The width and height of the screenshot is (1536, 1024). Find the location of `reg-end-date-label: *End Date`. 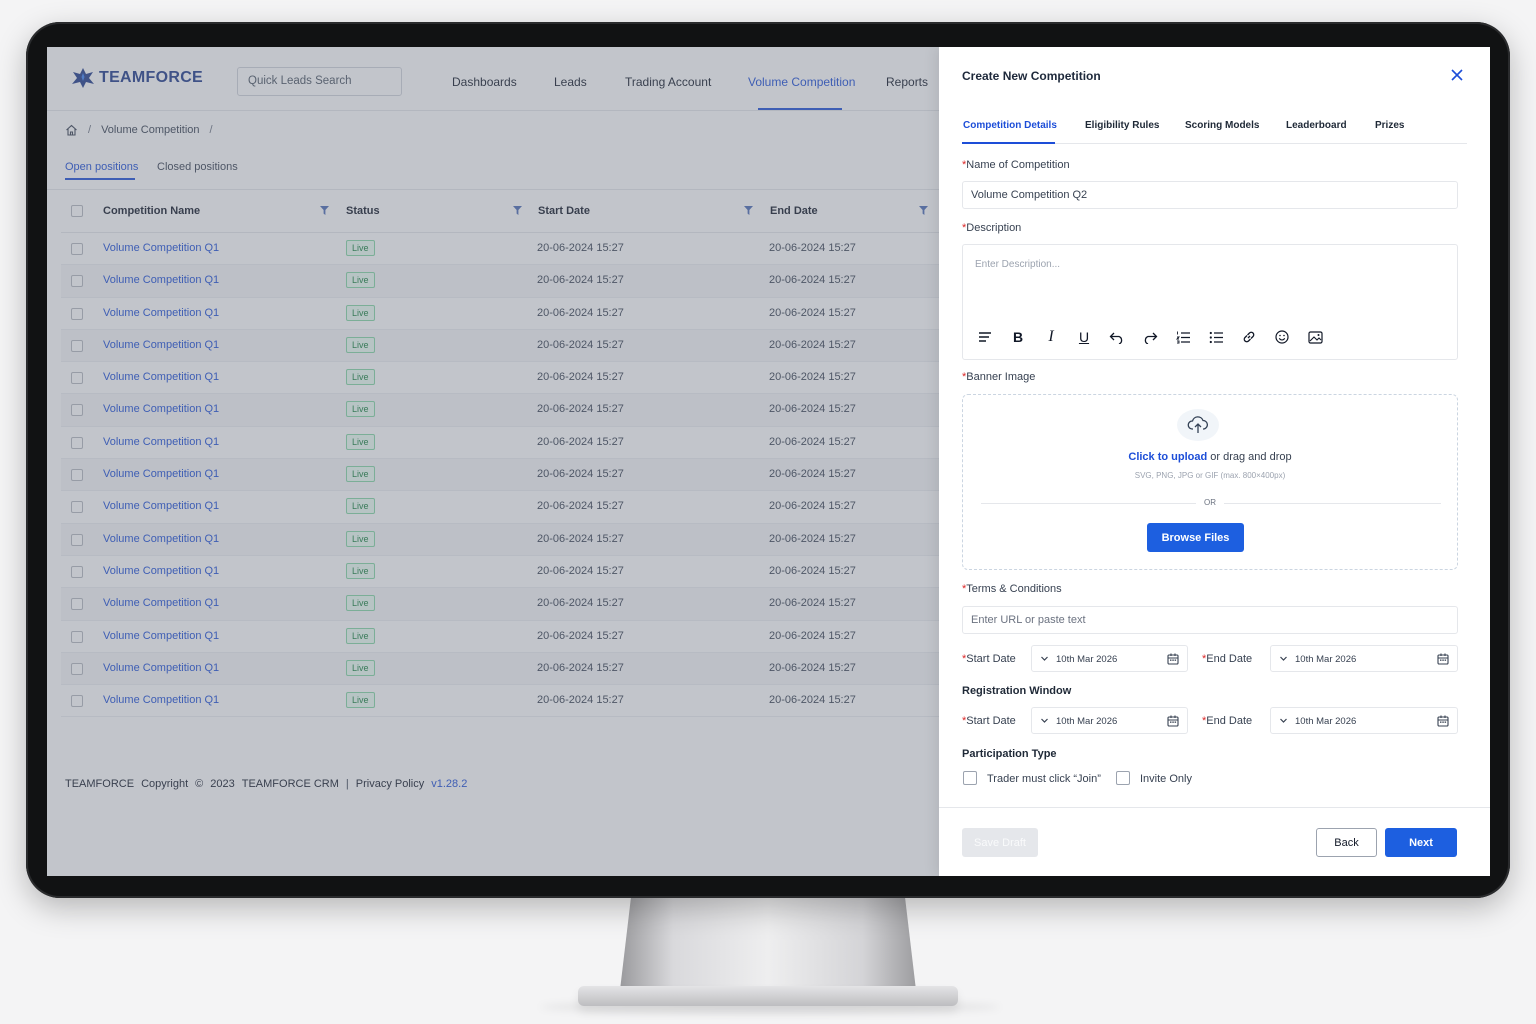

reg-end-date-label: *End Date is located at coordinates (1227, 721).